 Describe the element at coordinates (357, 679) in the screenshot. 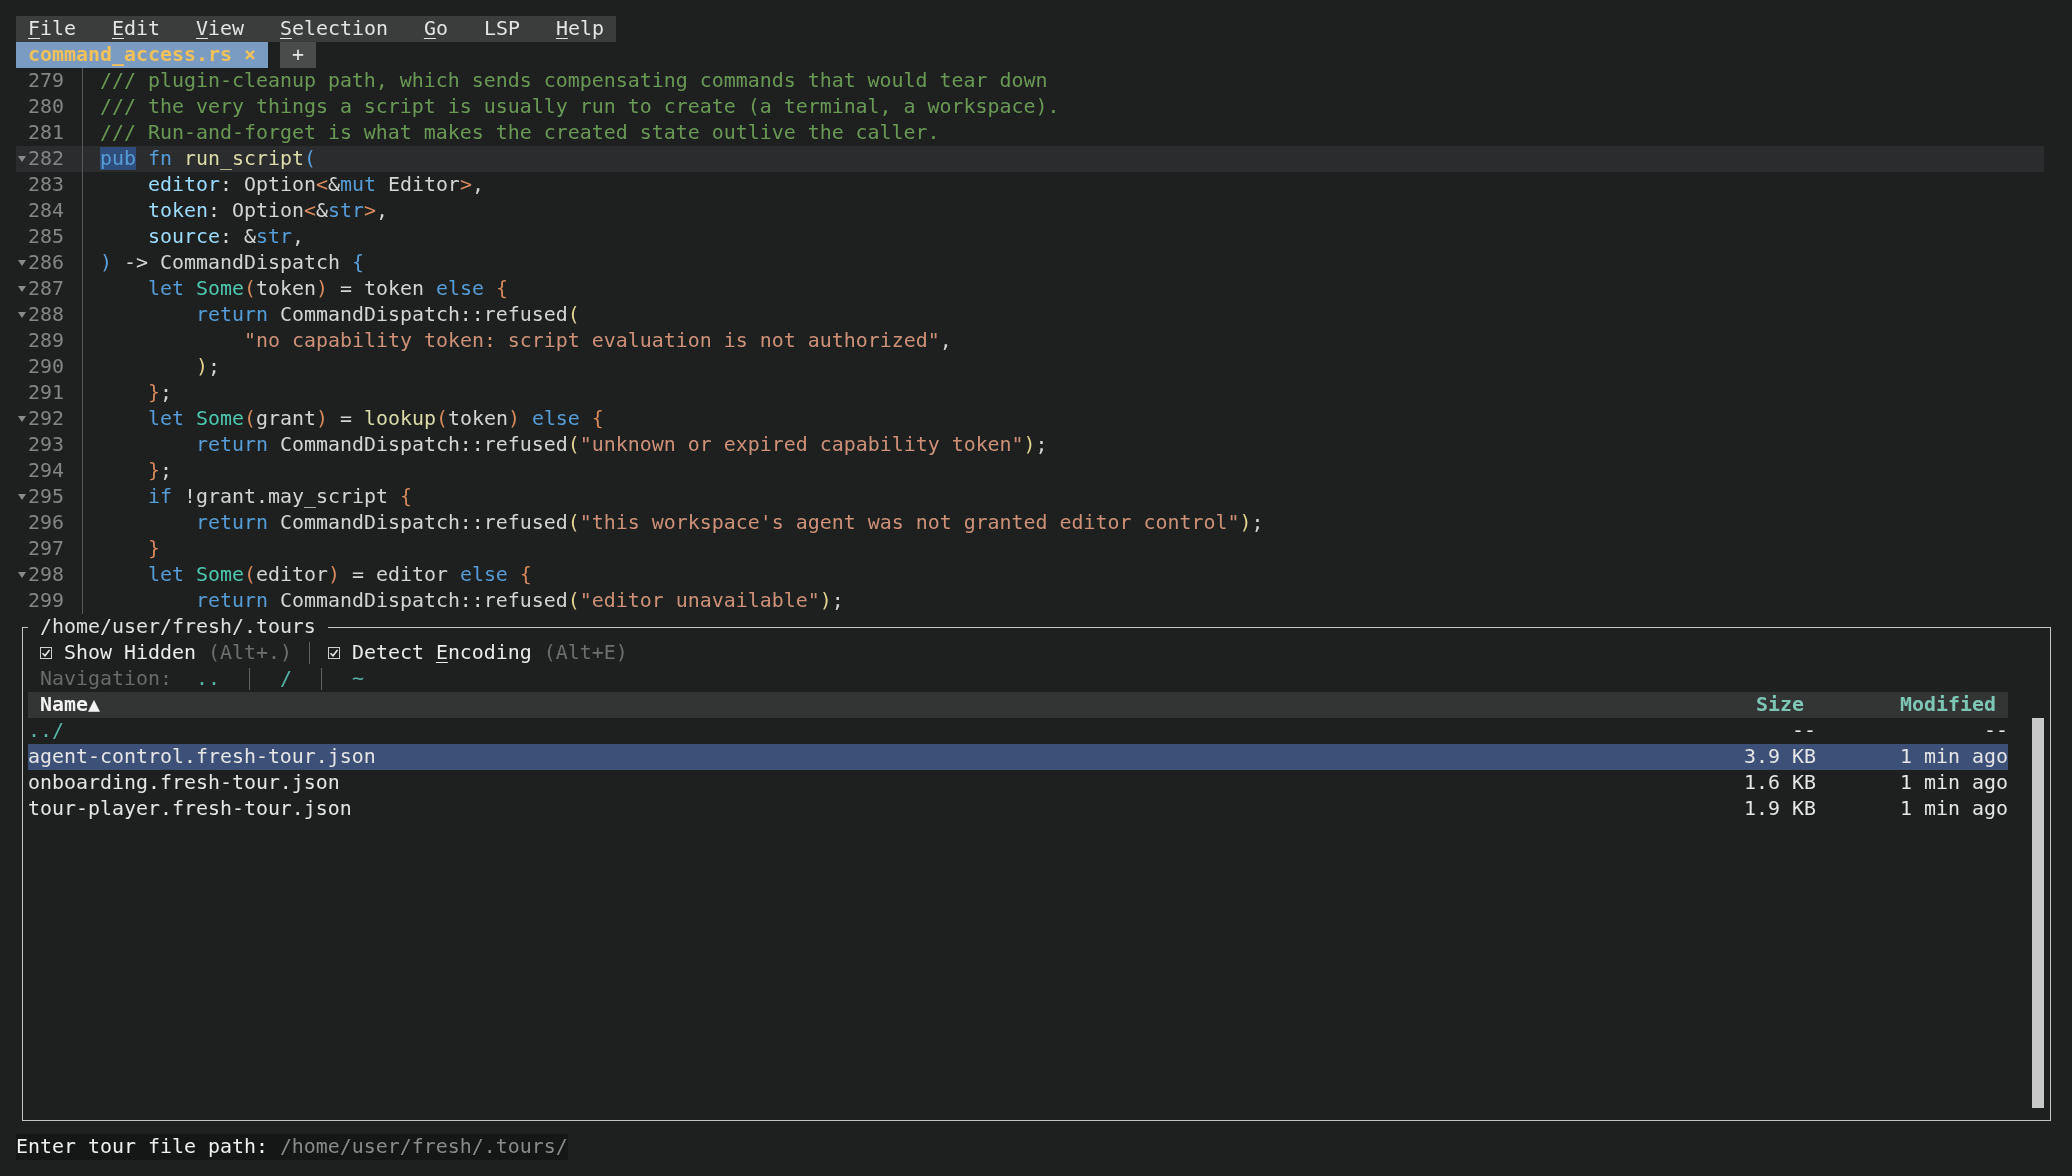

I see `nav-link: ~` at that location.